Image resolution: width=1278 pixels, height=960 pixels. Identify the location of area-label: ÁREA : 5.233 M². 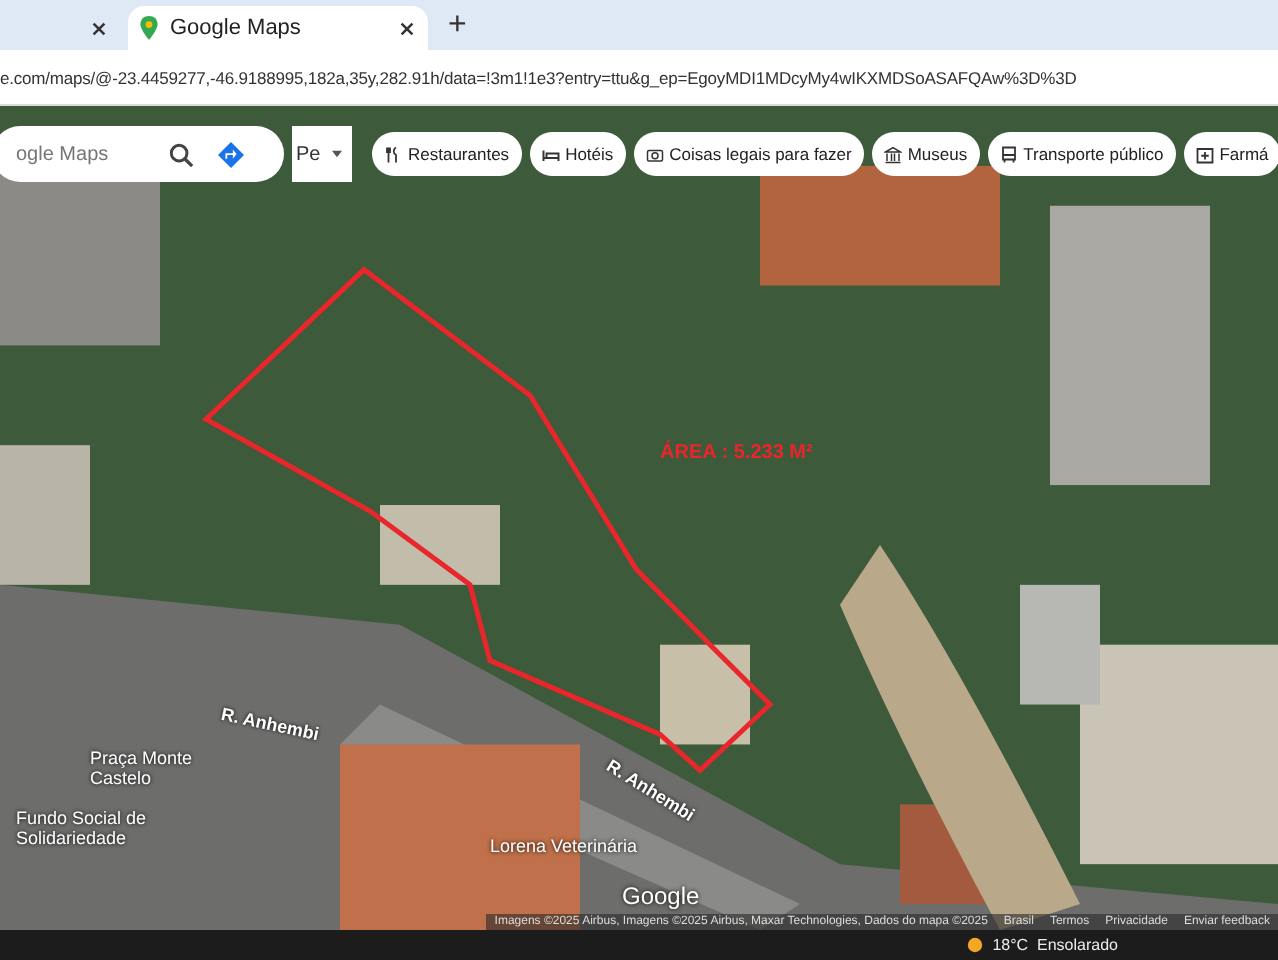
(736, 453).